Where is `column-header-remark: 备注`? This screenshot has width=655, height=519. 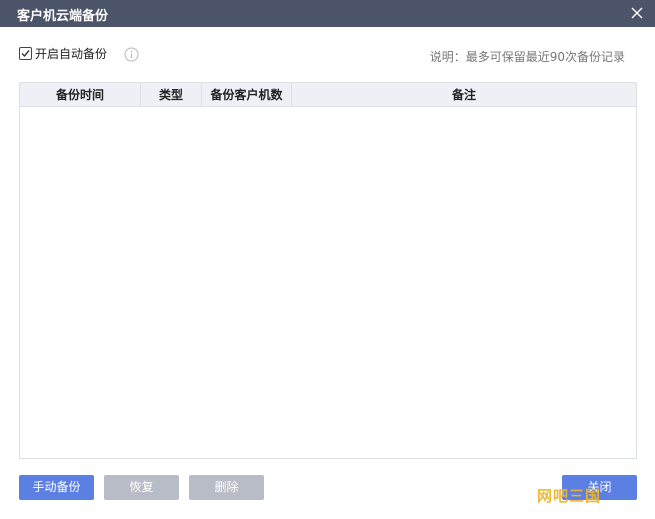
column-header-remark: 备注 is located at coordinates (464, 95).